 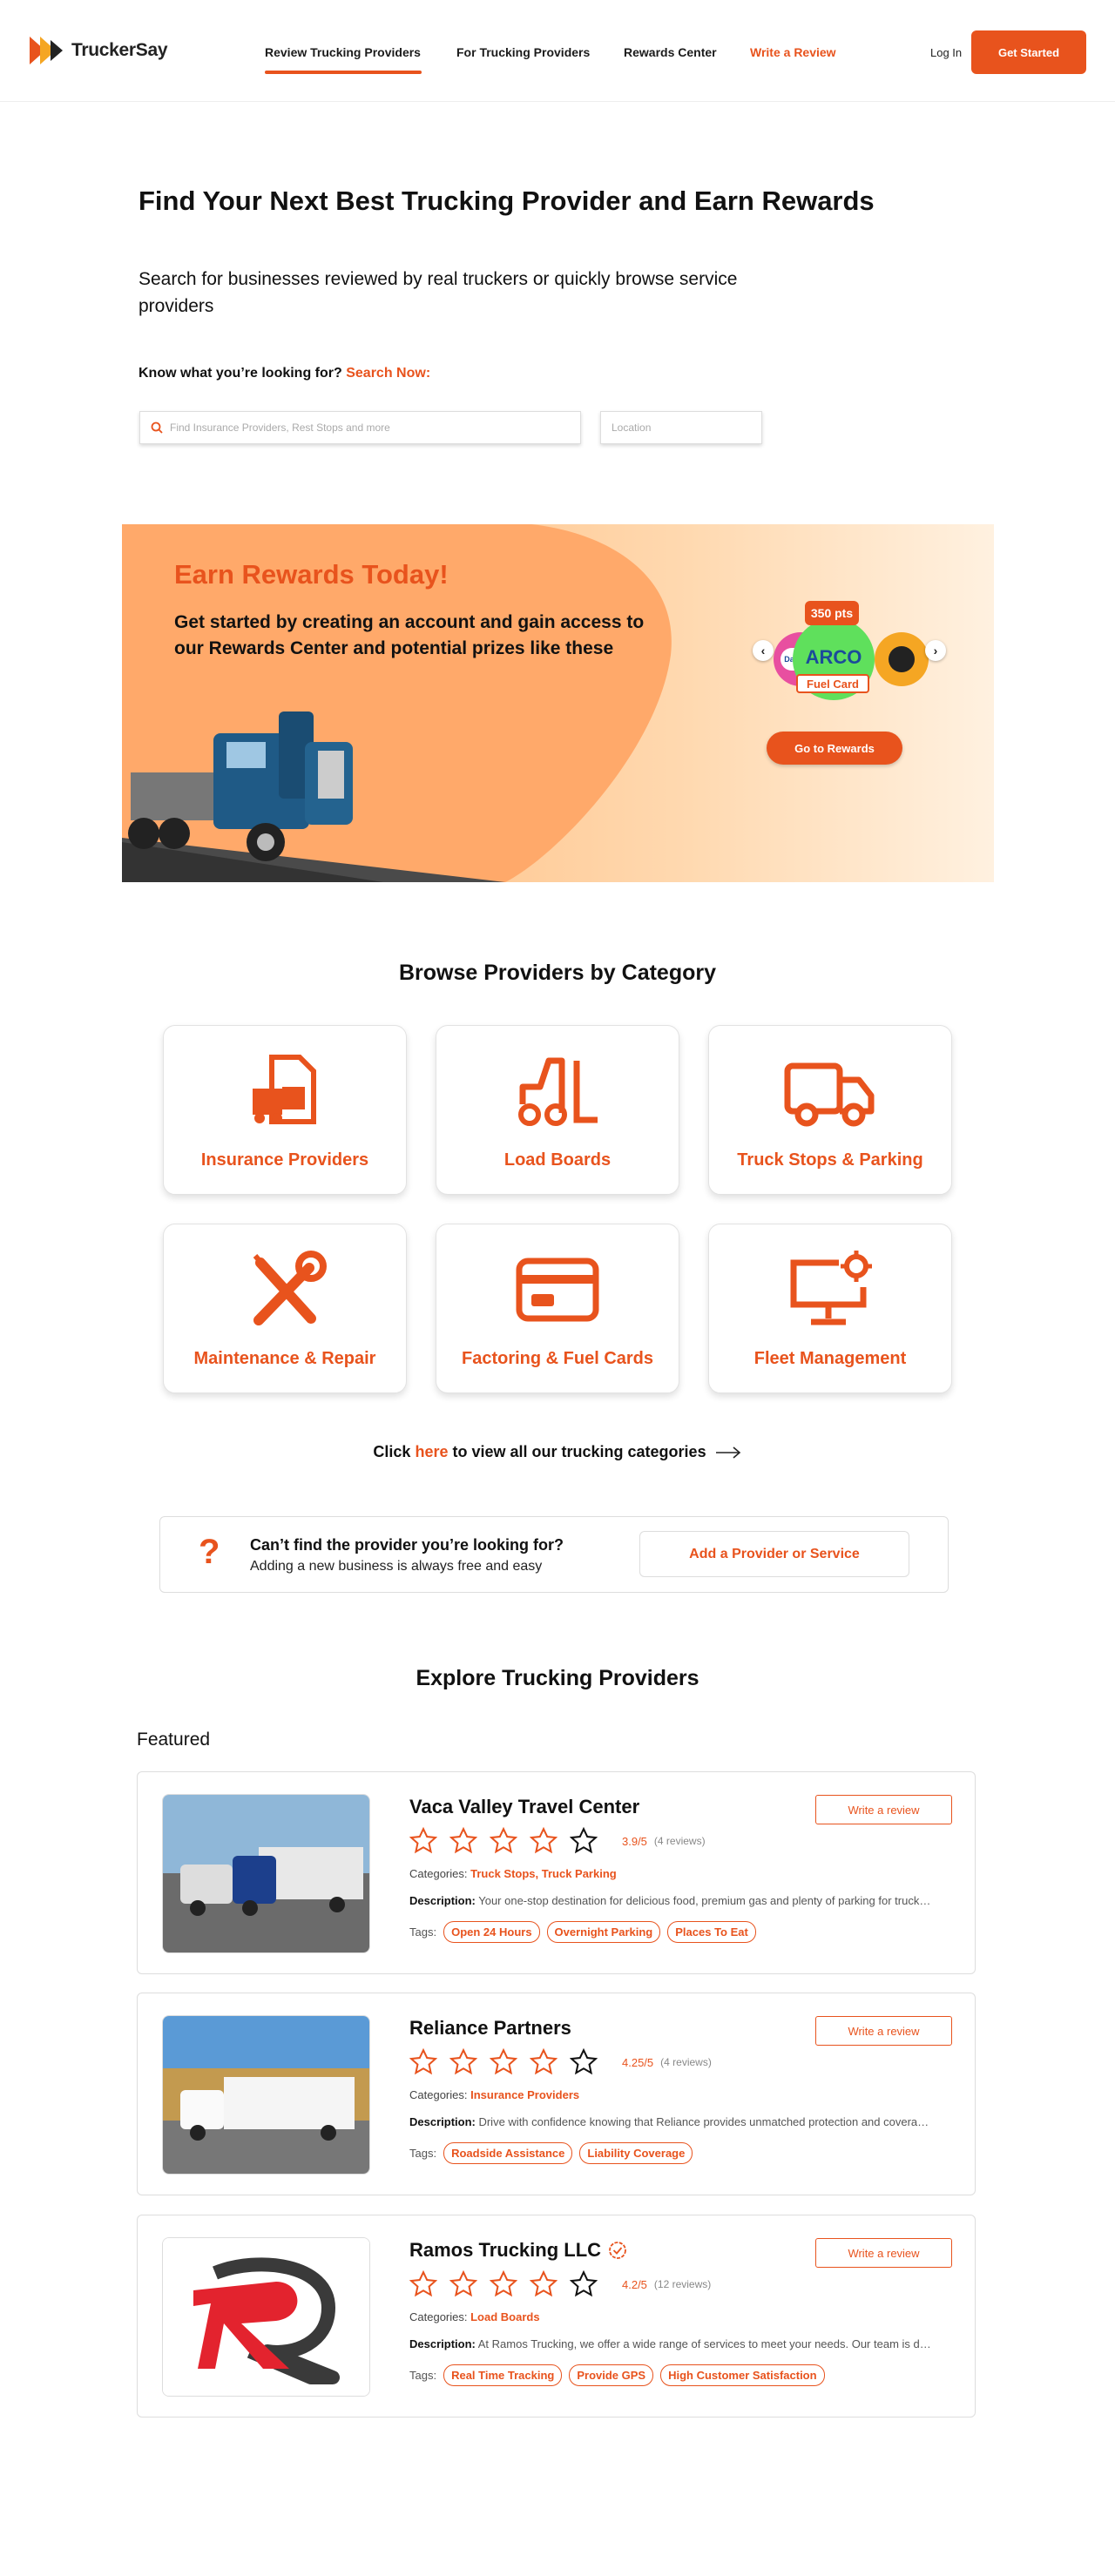 I want to click on view-all-link: here, so click(x=431, y=1451).